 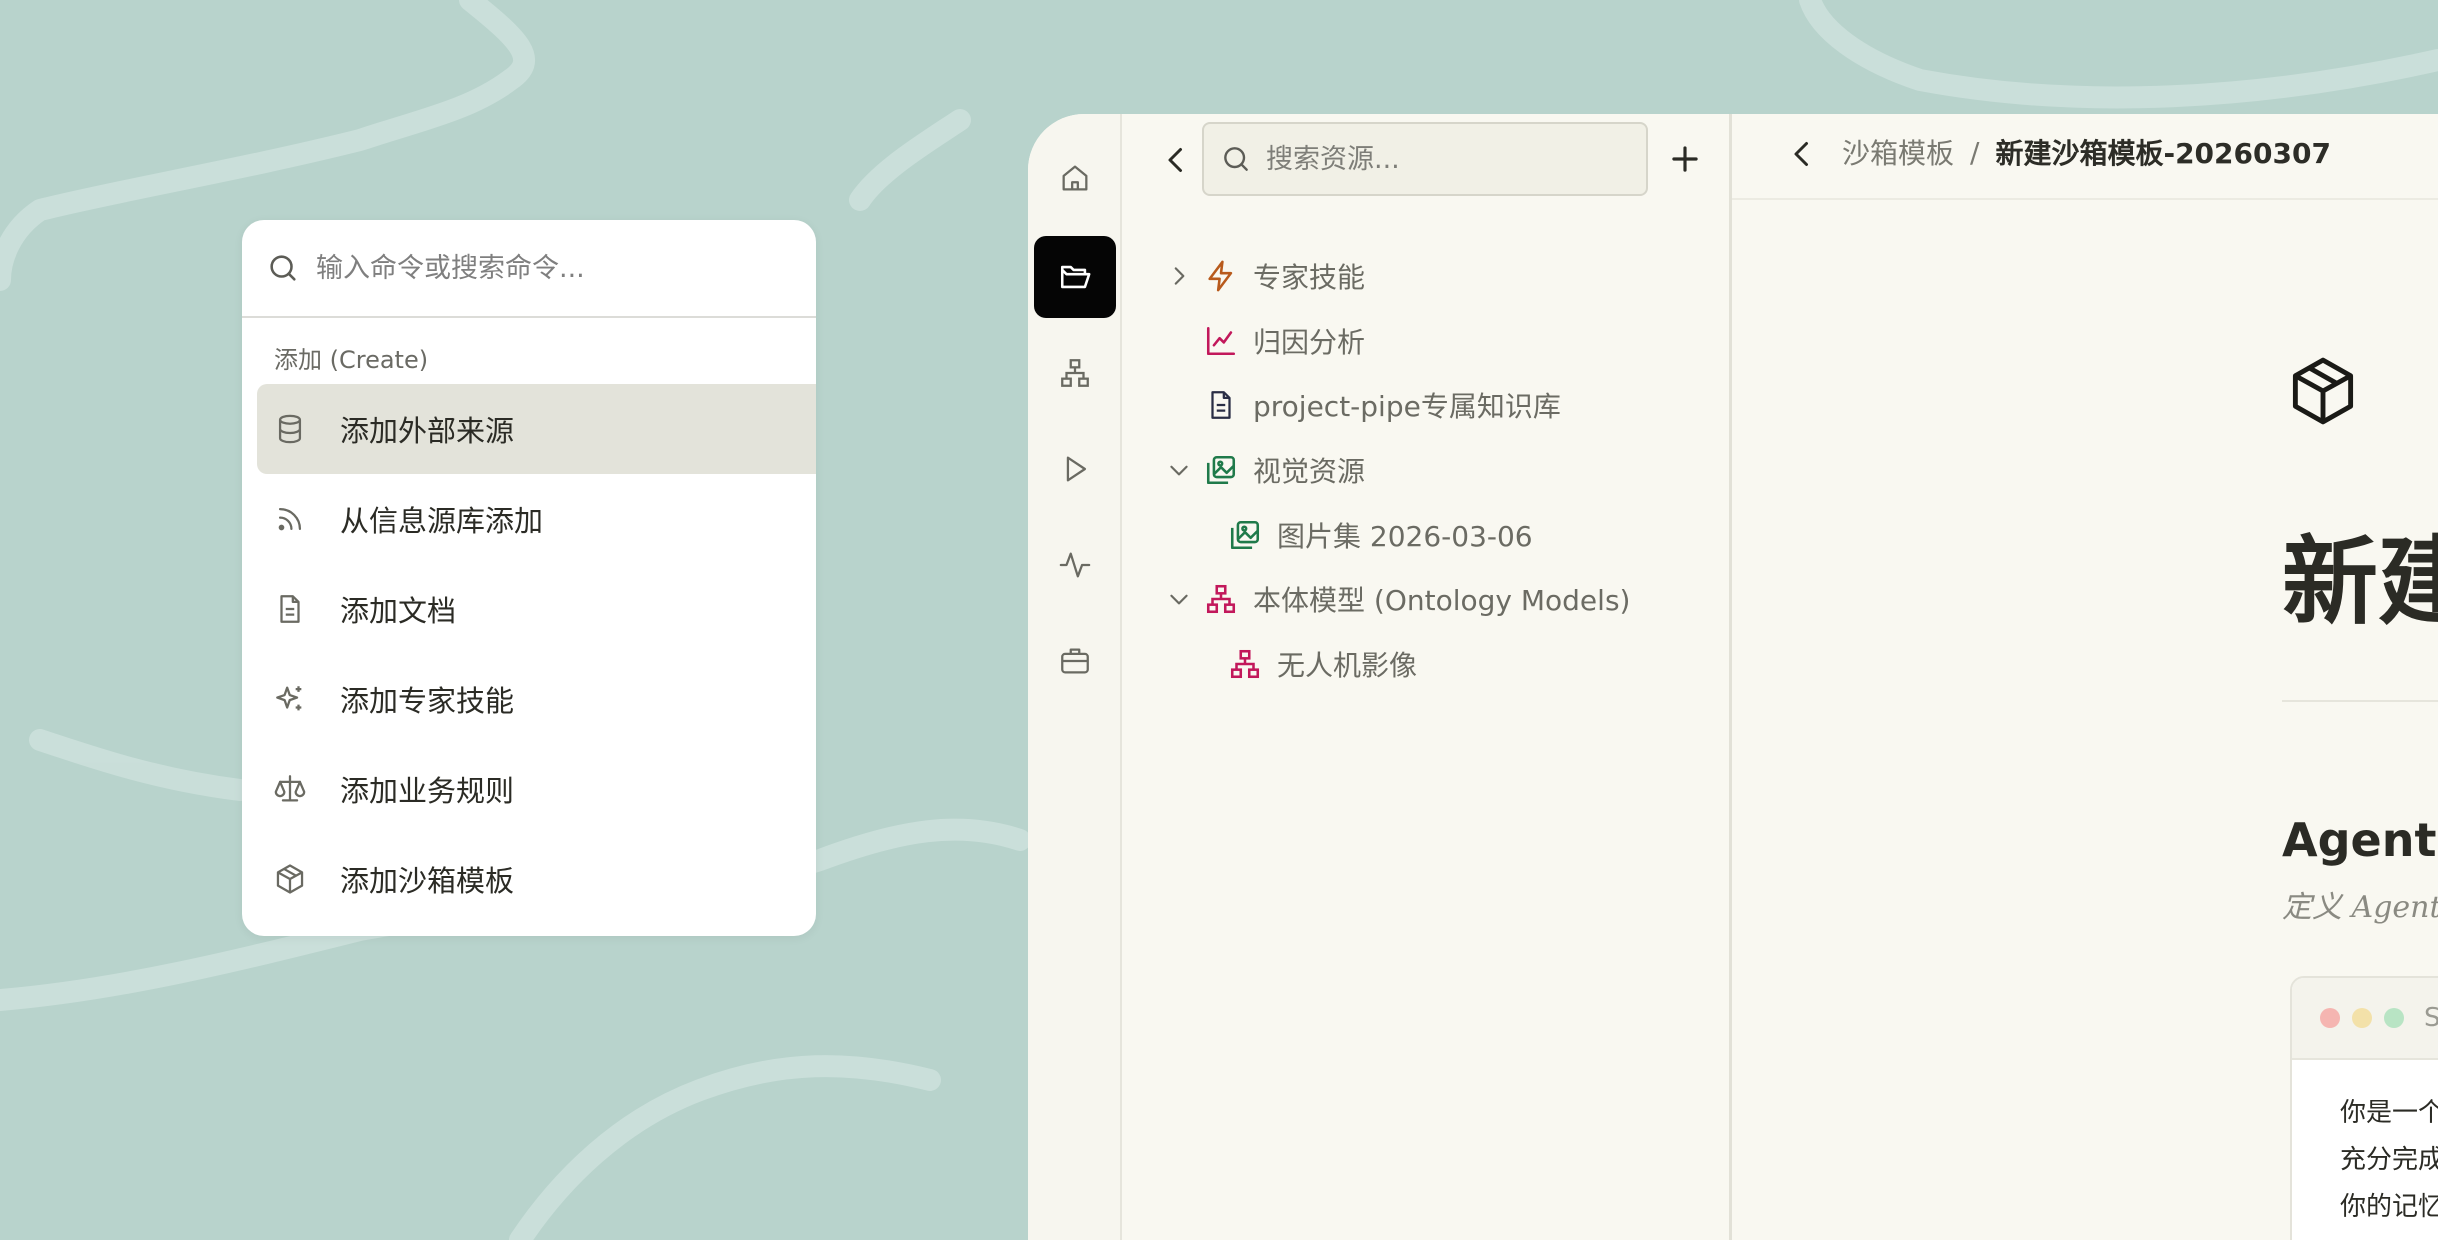 I want to click on home-icon, so click(x=1075, y=178).